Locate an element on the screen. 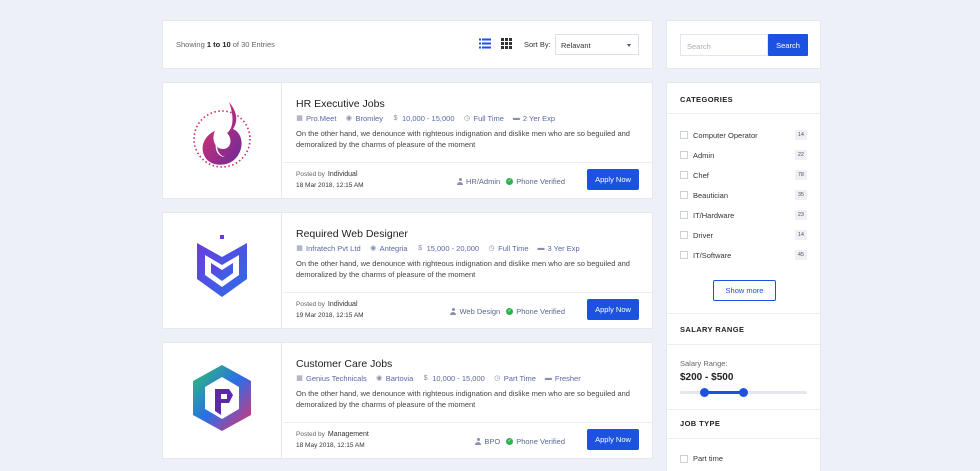 Image resolution: width=980 pixels, height=471 pixels. company-name: Pro.Meet is located at coordinates (321, 118).